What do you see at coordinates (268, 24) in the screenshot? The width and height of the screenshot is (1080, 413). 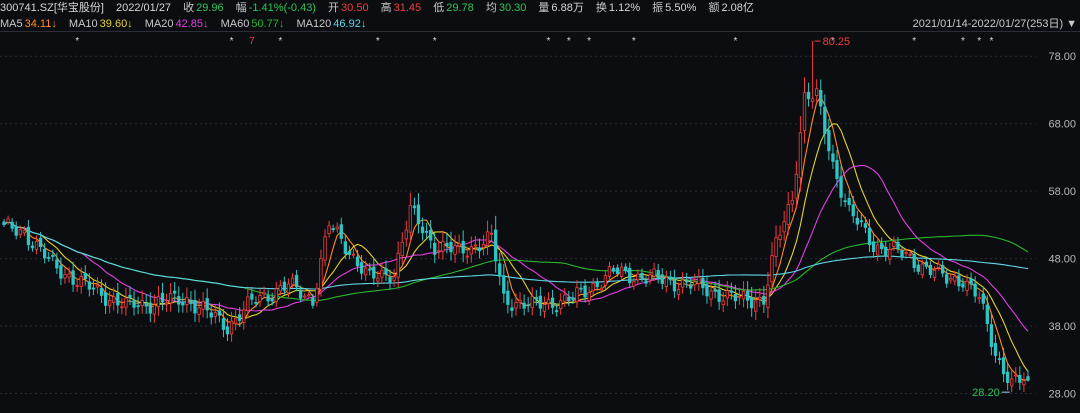 I see `ma60-value: 50.77↓` at bounding box center [268, 24].